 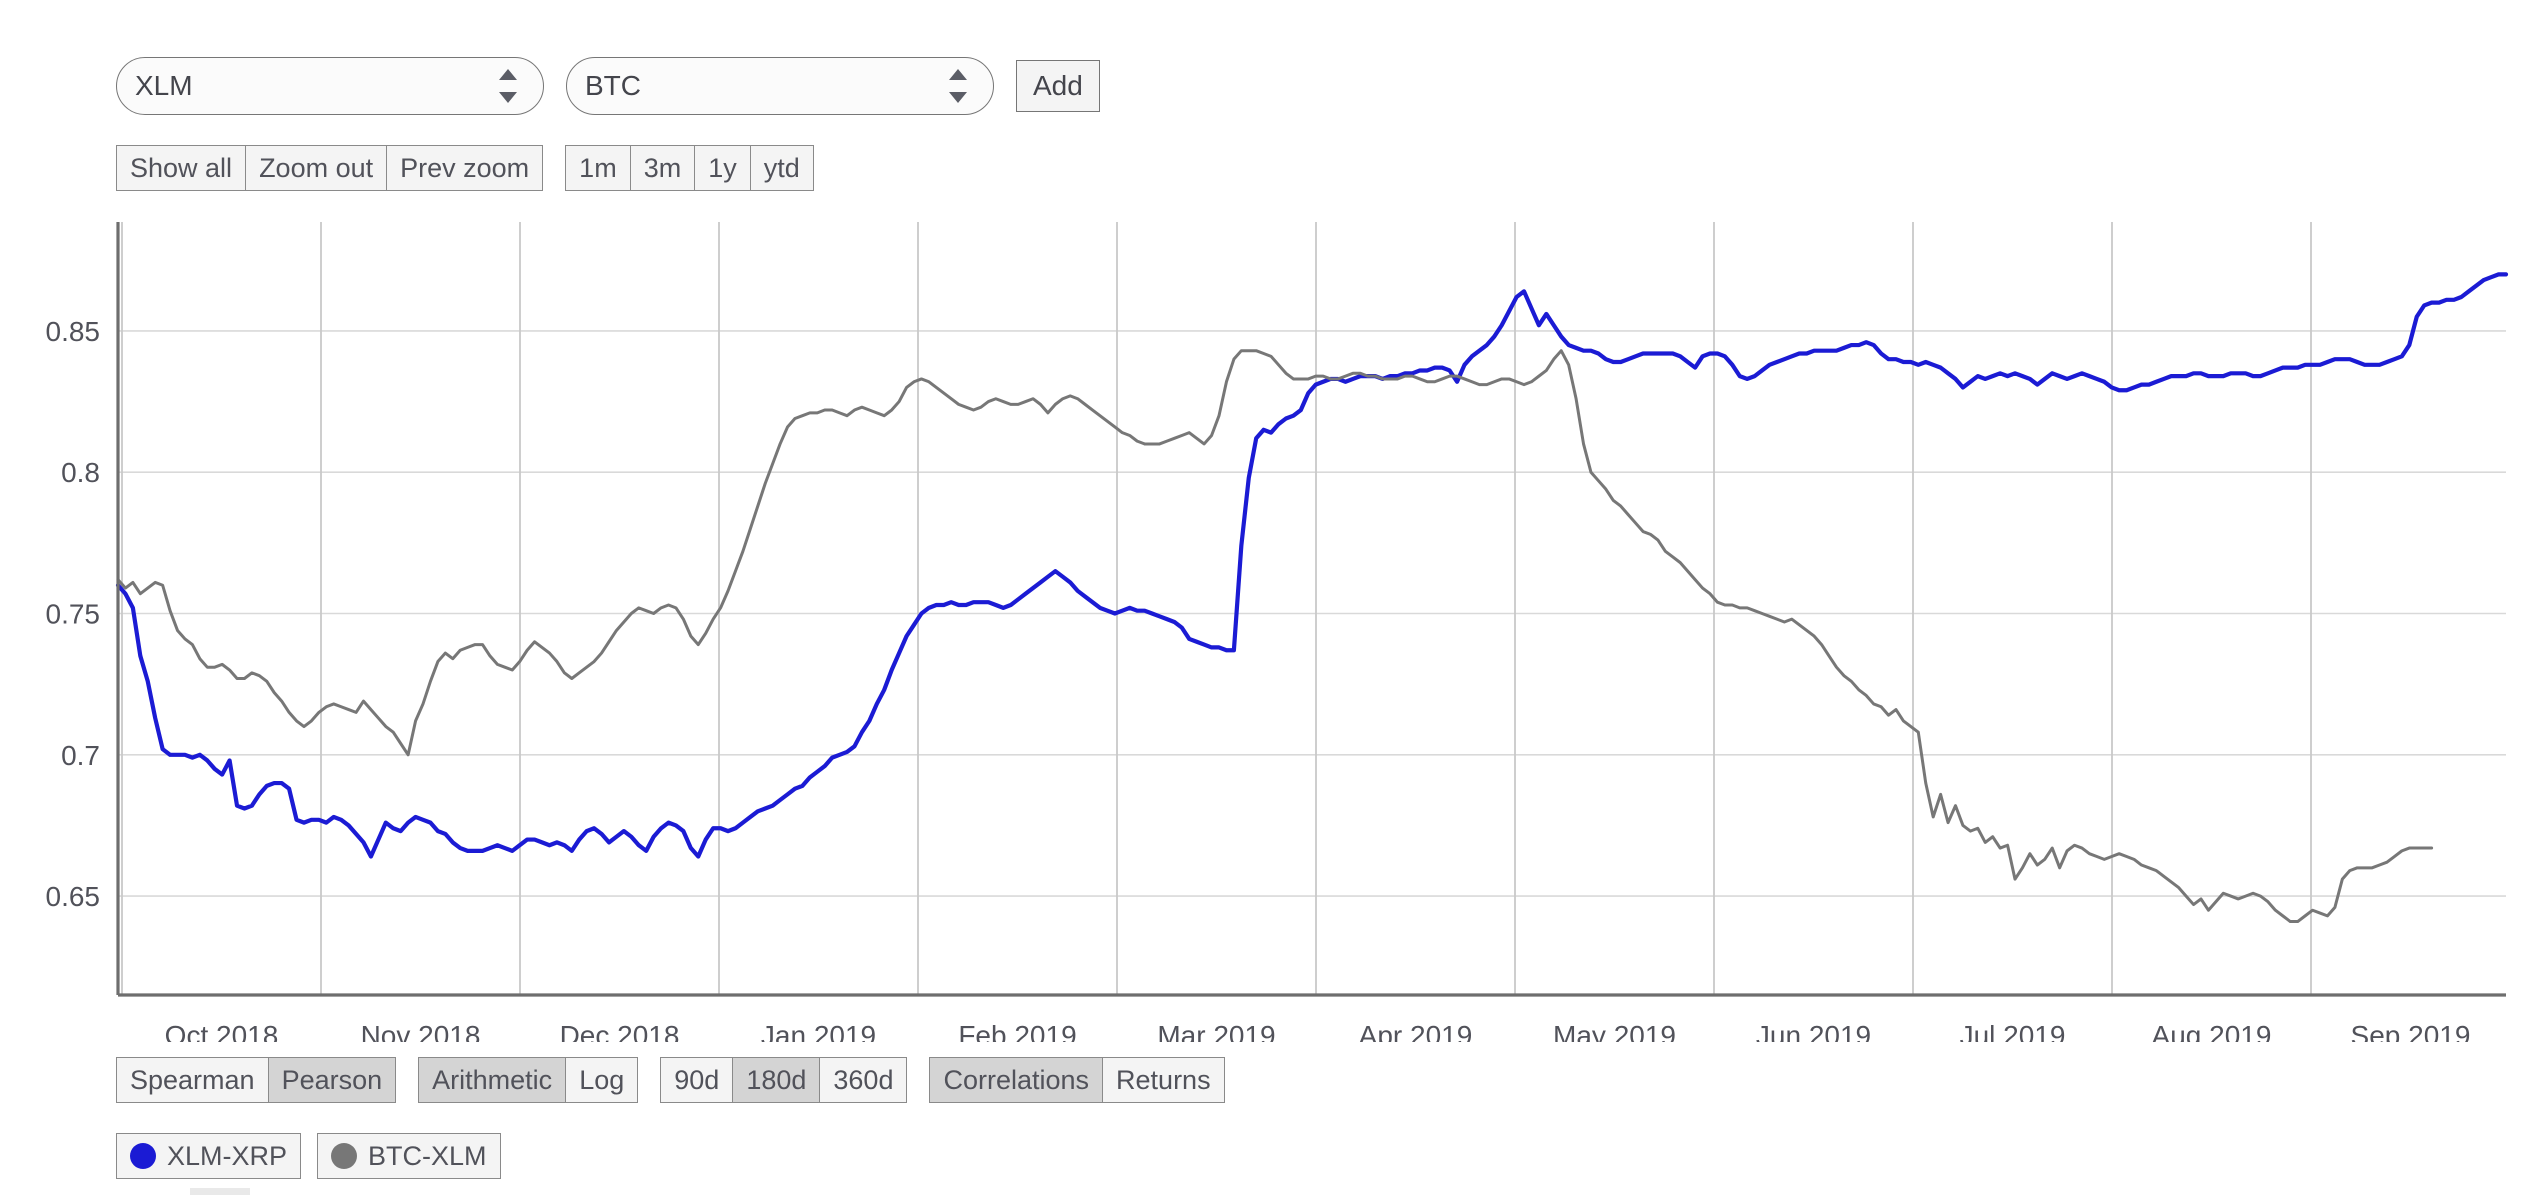 I want to click on x-tick-label: Jul 2019, so click(x=2013, y=1031).